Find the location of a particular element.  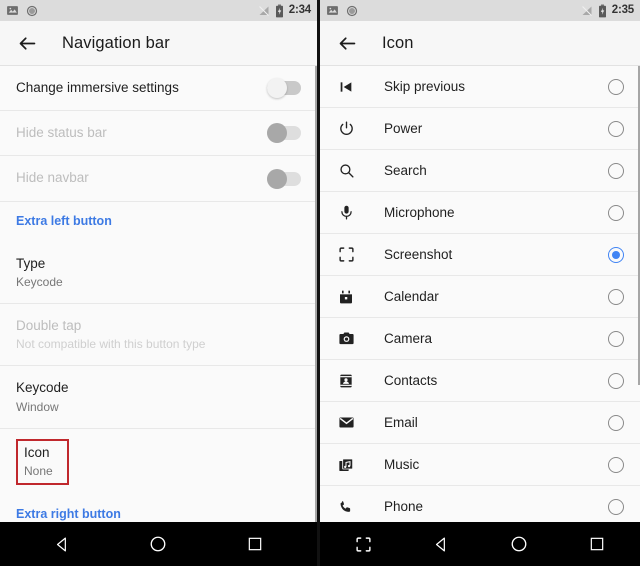

email-icon is located at coordinates (346, 423).